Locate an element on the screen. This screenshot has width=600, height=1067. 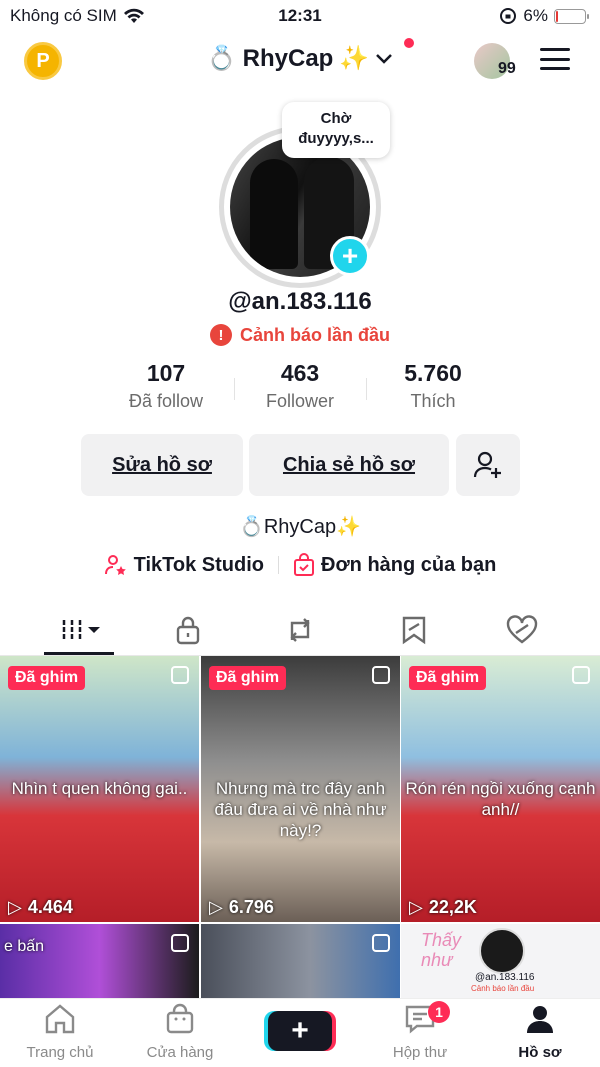
warning-label: Cảnh báo lần đầu is located at coordinates (314, 334).